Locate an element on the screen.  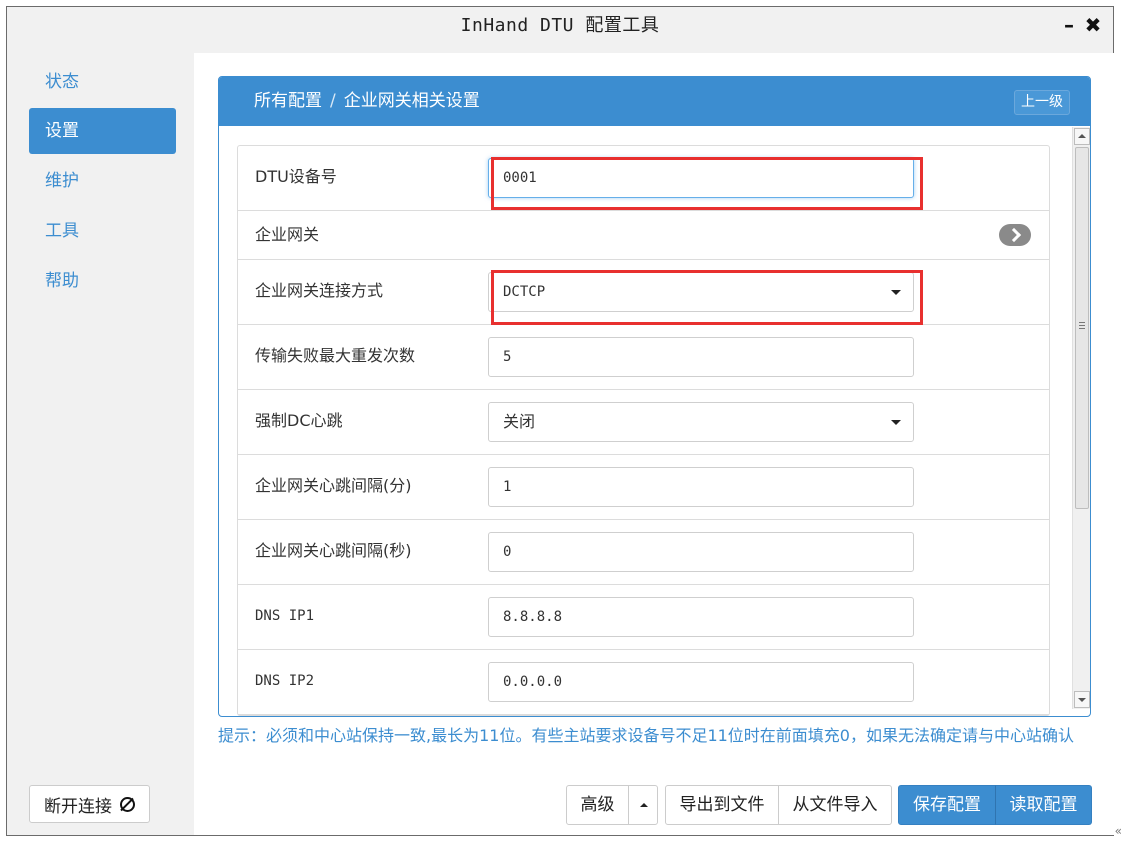
sidebar-item-settings: 设置 is located at coordinates (102, 131).